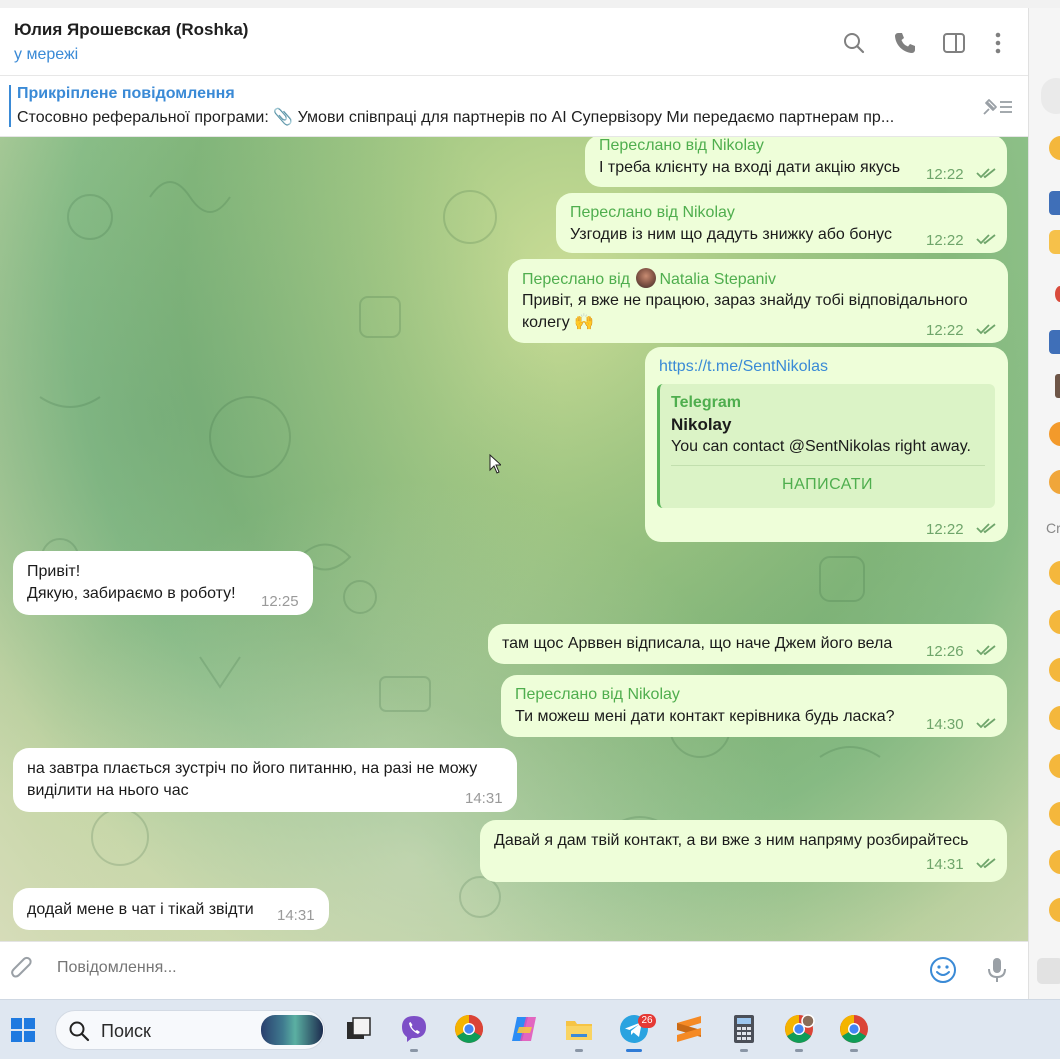 This screenshot has width=1060, height=1059. Describe the element at coordinates (131, 30) in the screenshot. I see `chat-title: Юлия Ярошевская (Roshka)` at that location.